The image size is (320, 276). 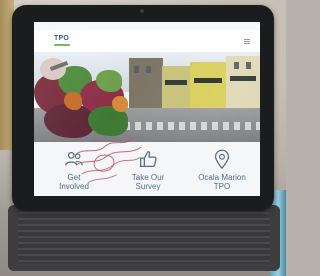 I want to click on tile-take-survey: Take Our Survey, so click(x=148, y=170).